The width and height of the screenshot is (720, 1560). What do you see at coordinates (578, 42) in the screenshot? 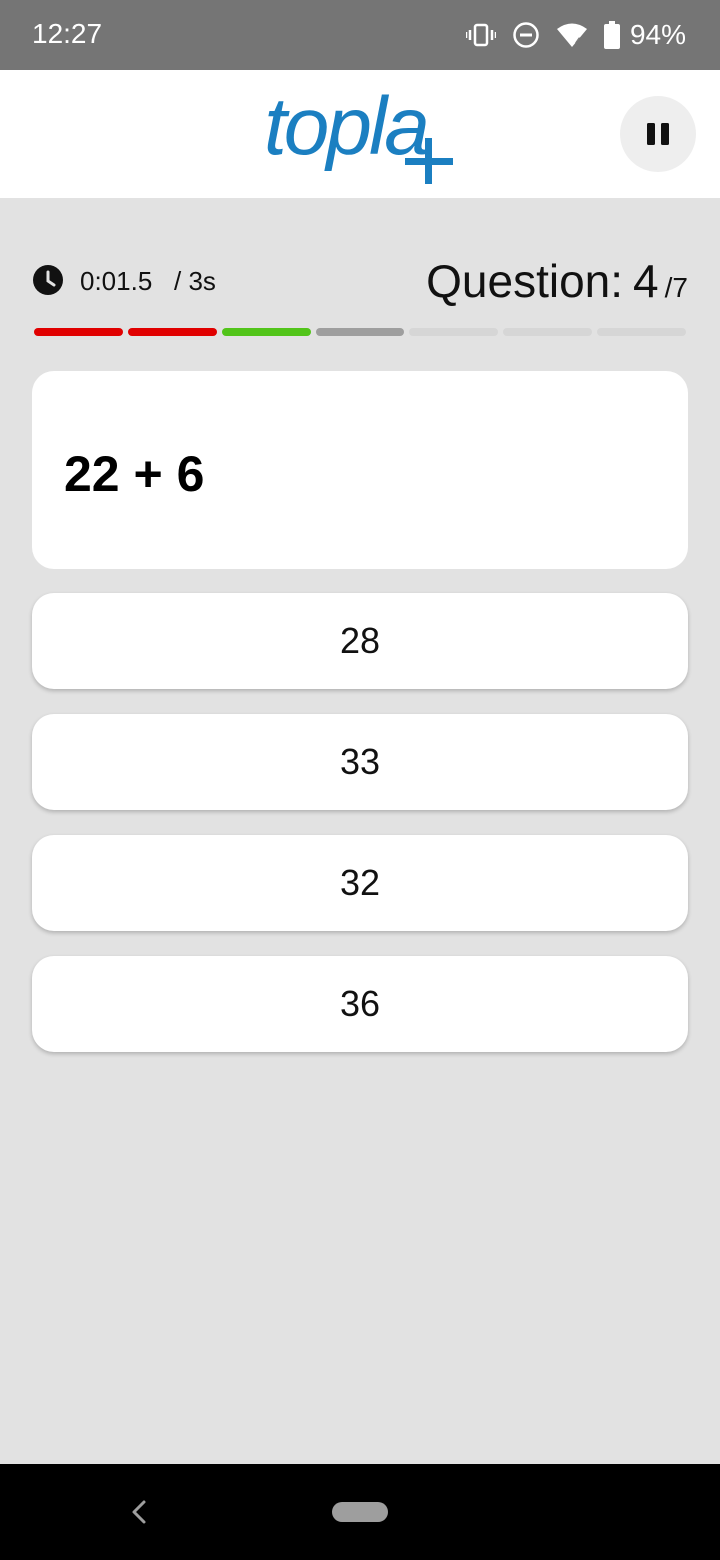
I see `svg-text: 4` at bounding box center [578, 42].